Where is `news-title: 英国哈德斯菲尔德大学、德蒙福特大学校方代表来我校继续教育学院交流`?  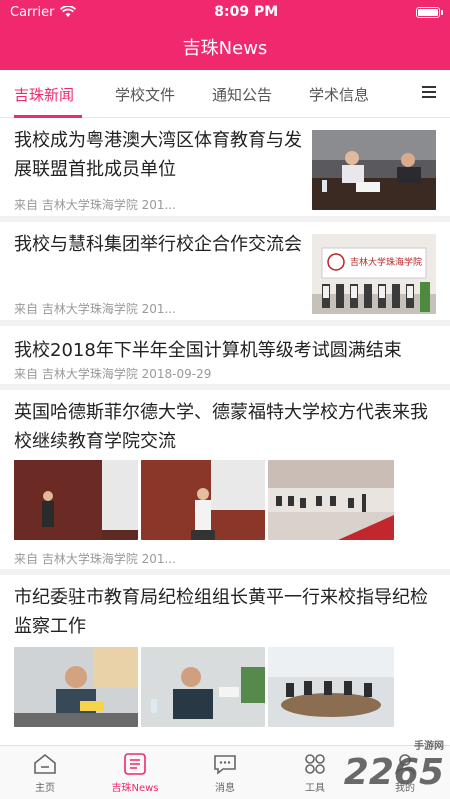
news-title: 英国哈德斯菲尔德大学、德蒙福特大学校方代表来我校继续教育学院交流 is located at coordinates (221, 427).